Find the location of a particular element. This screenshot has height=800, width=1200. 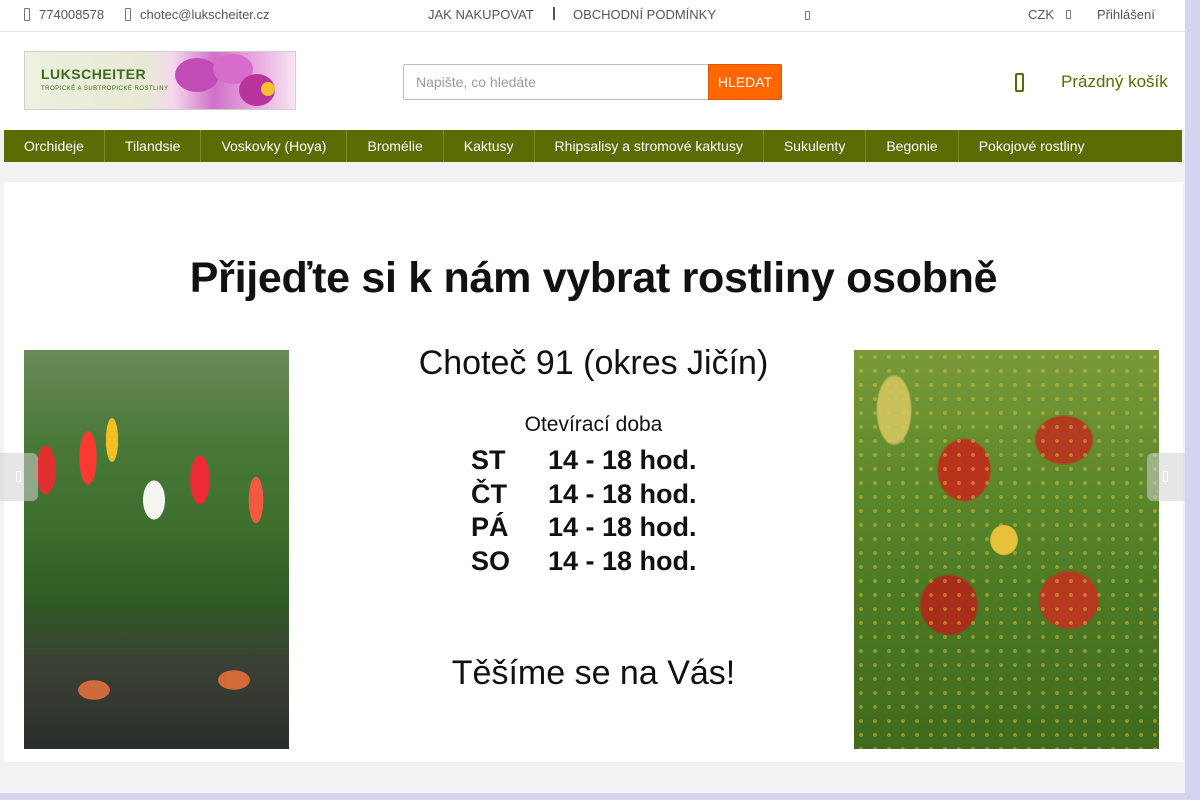

email-contact: chotec@lukscheiter.cz is located at coordinates (197, 14).